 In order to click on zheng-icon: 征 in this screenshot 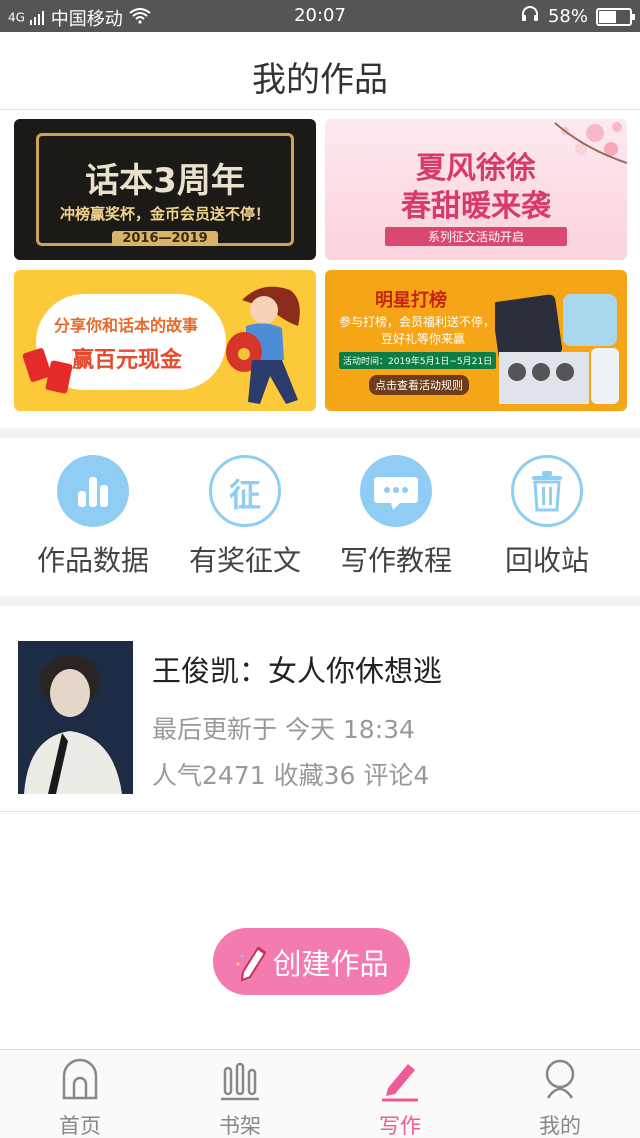, I will do `click(245, 491)`.